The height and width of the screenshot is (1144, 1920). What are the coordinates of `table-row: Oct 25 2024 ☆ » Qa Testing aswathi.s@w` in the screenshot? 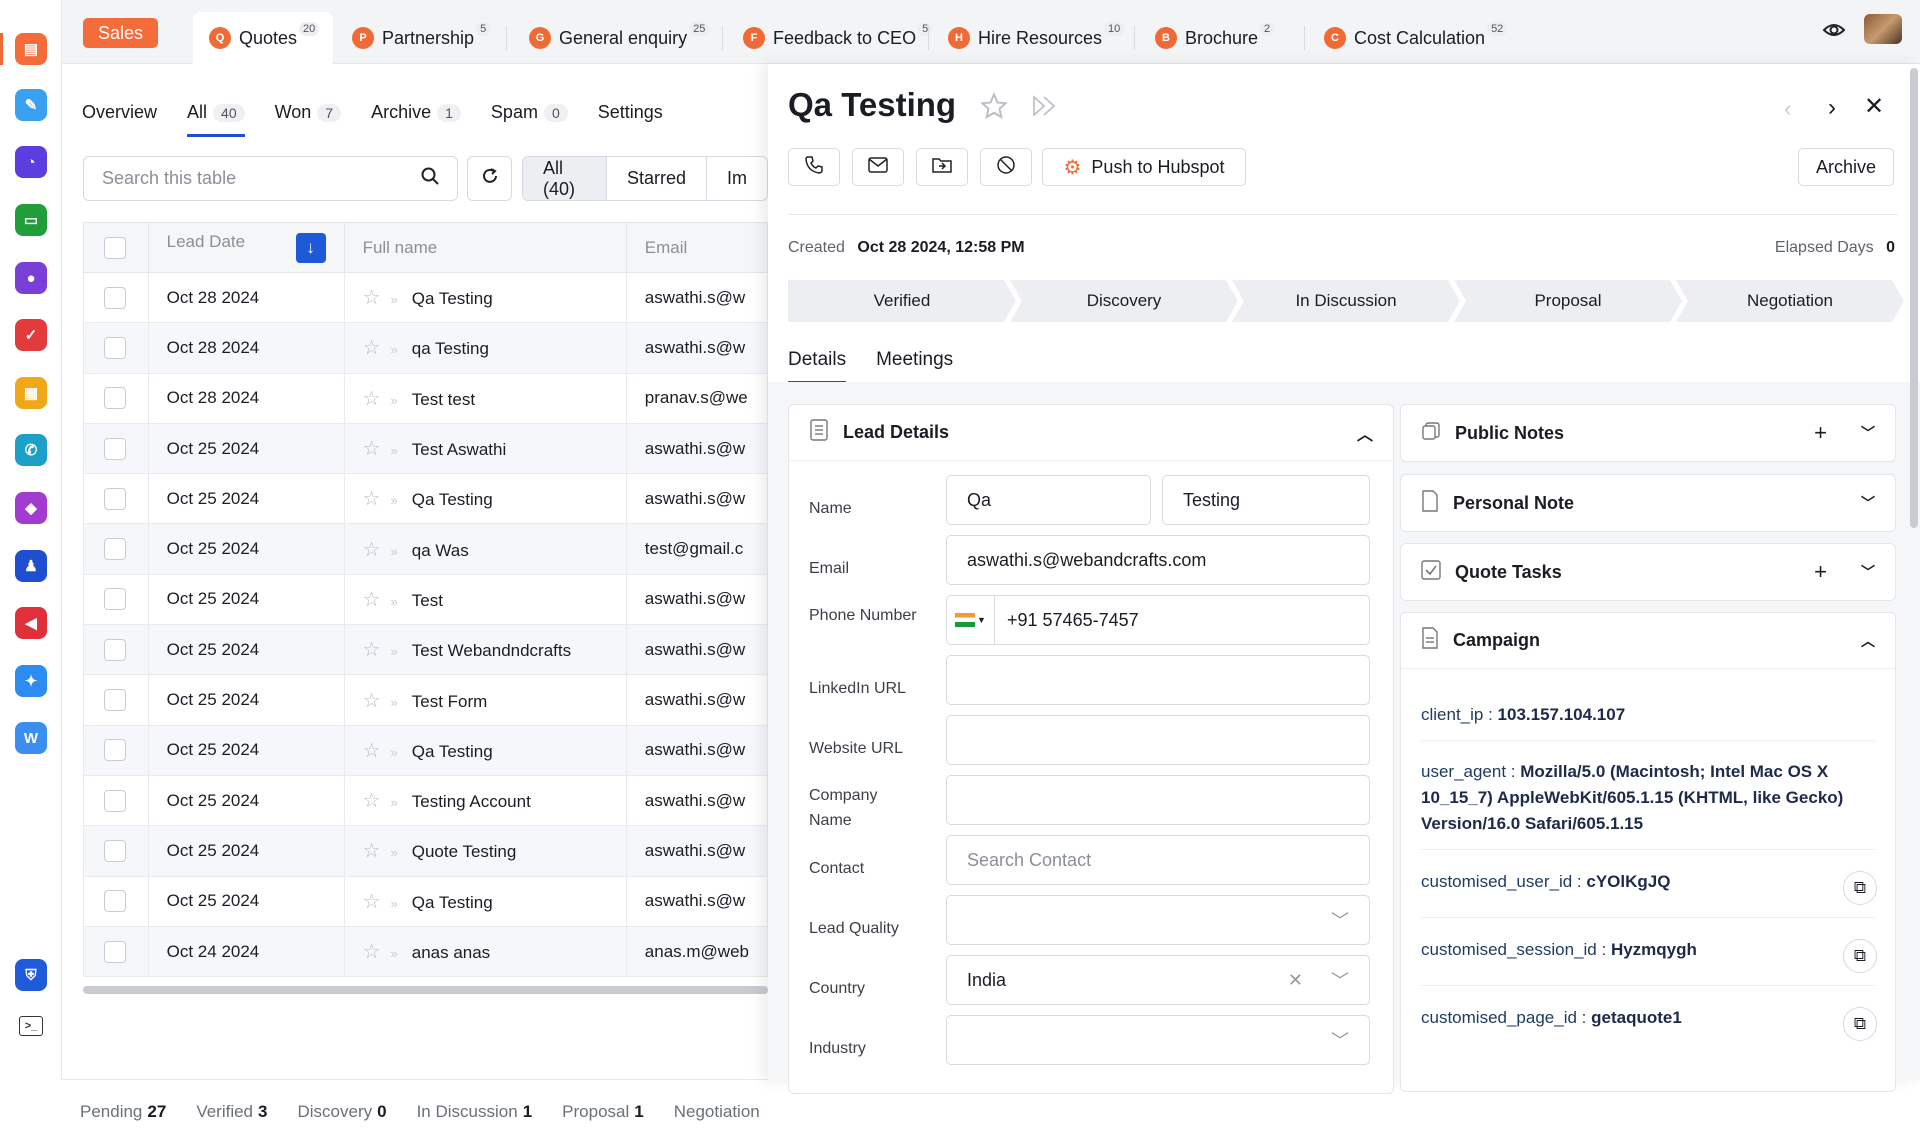 It's located at (426, 499).